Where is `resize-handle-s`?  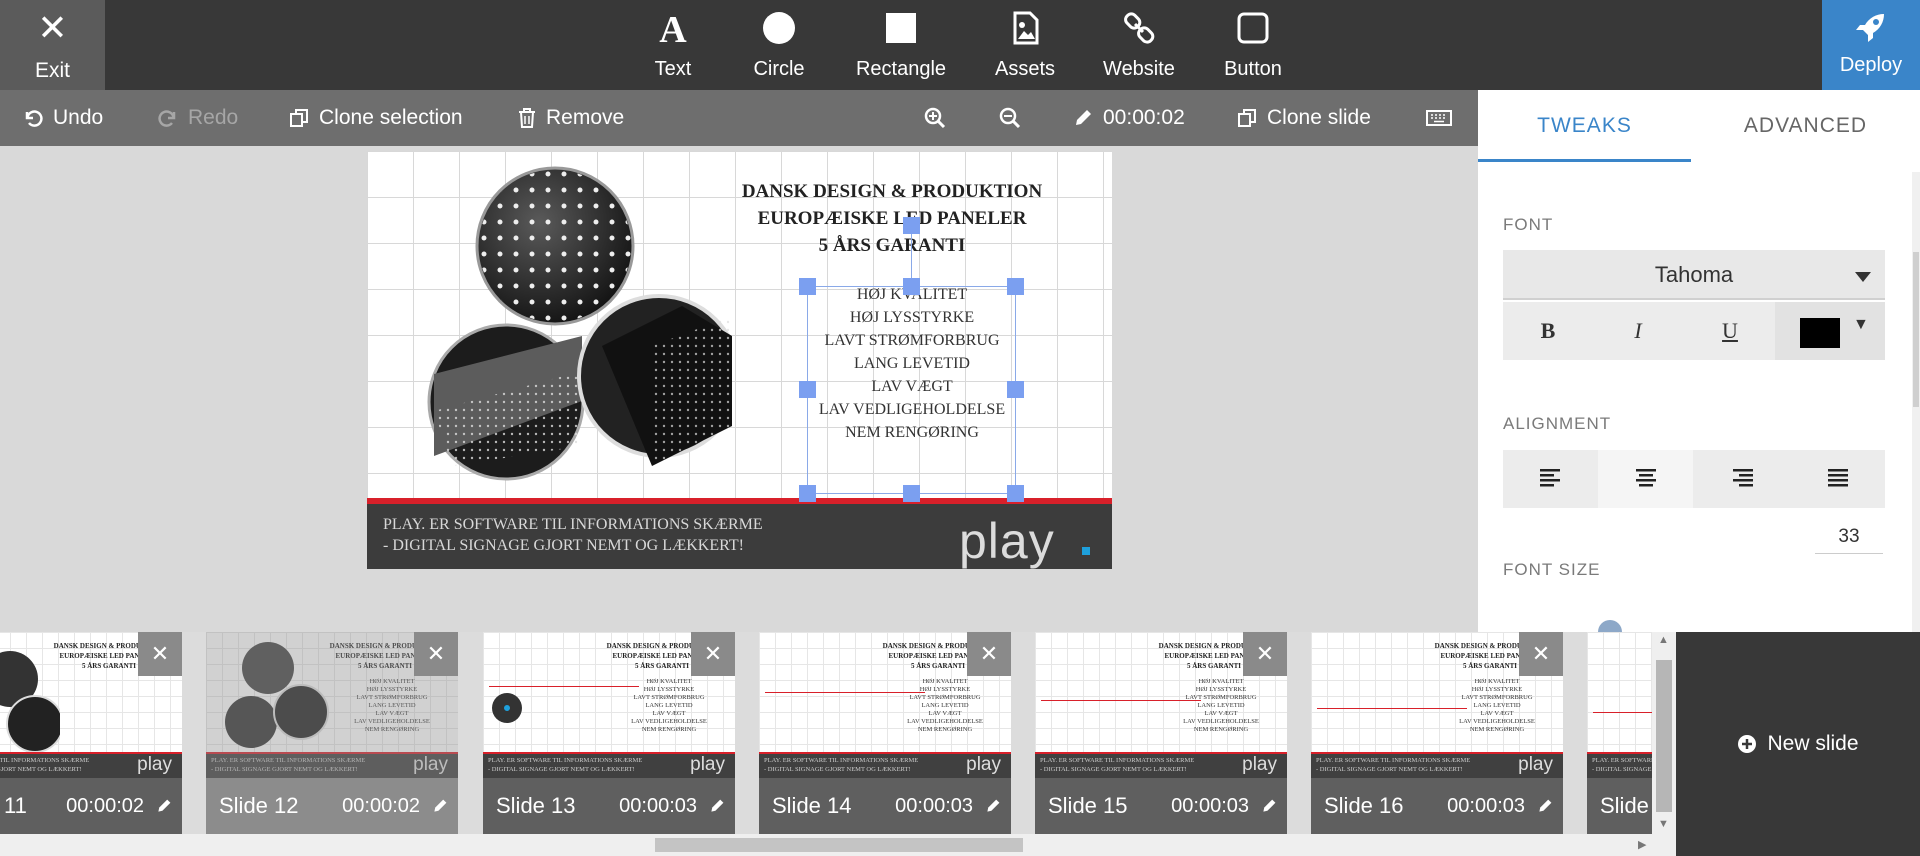
resize-handle-s is located at coordinates (911, 493).